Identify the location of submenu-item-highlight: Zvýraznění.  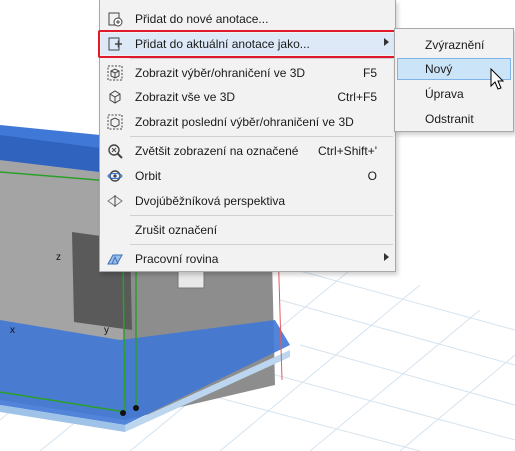
(454, 45).